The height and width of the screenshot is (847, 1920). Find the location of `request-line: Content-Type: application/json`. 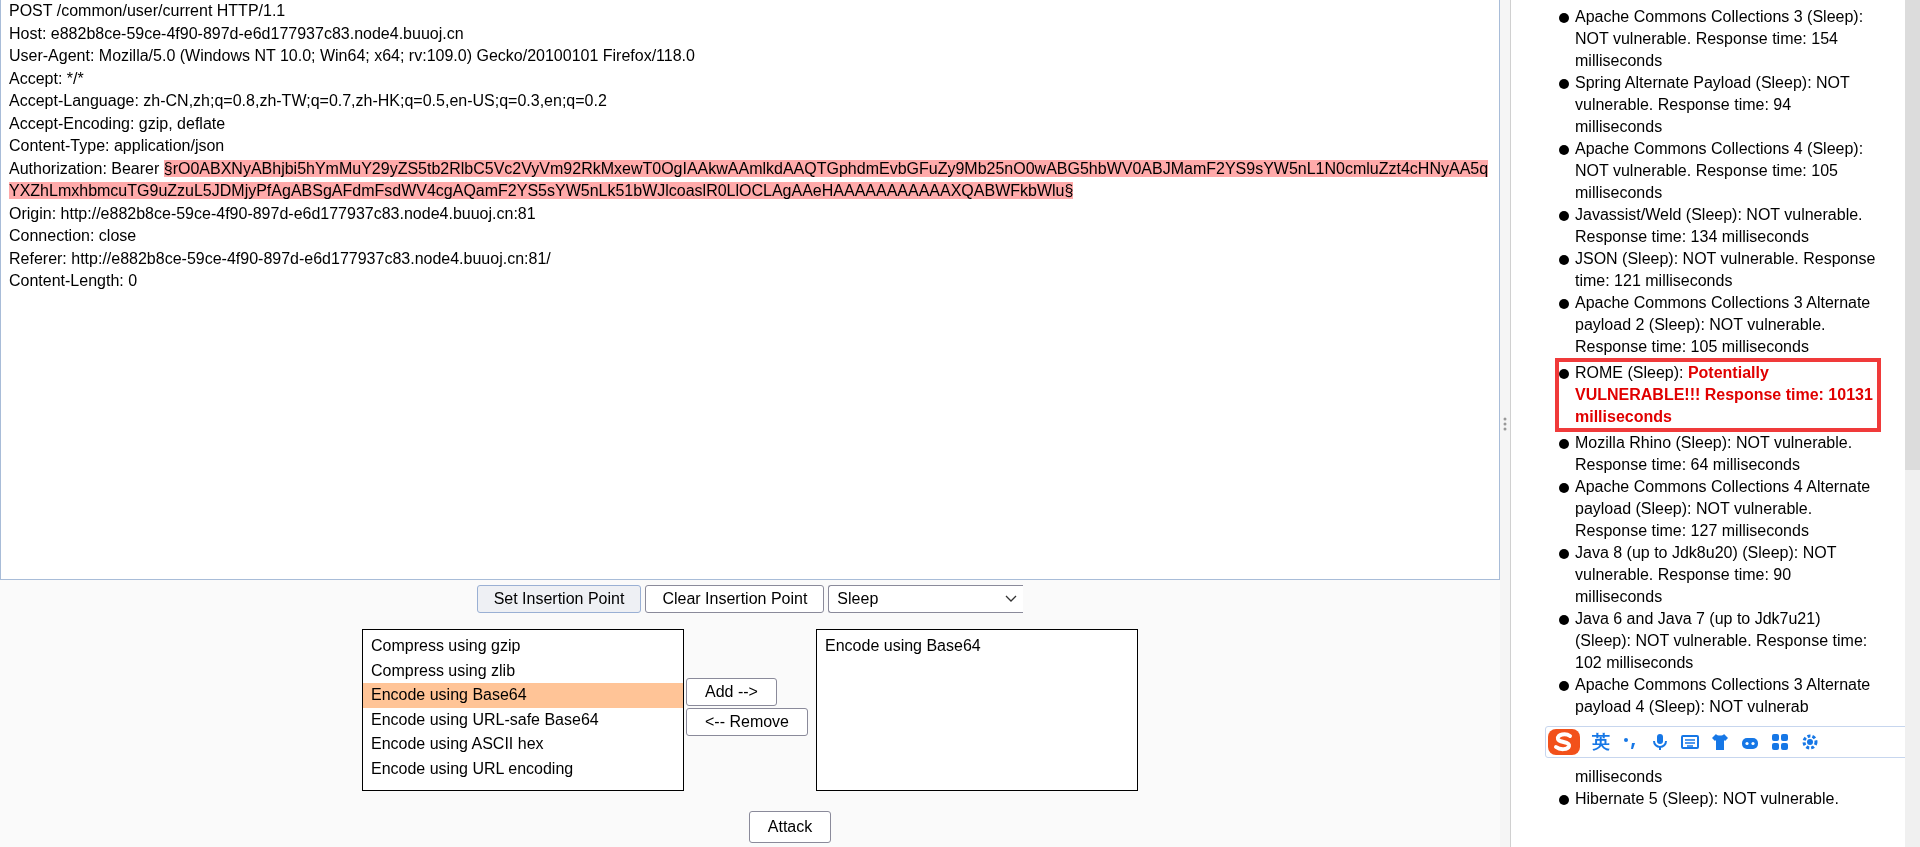

request-line: Content-Type: application/json is located at coordinates (117, 146).